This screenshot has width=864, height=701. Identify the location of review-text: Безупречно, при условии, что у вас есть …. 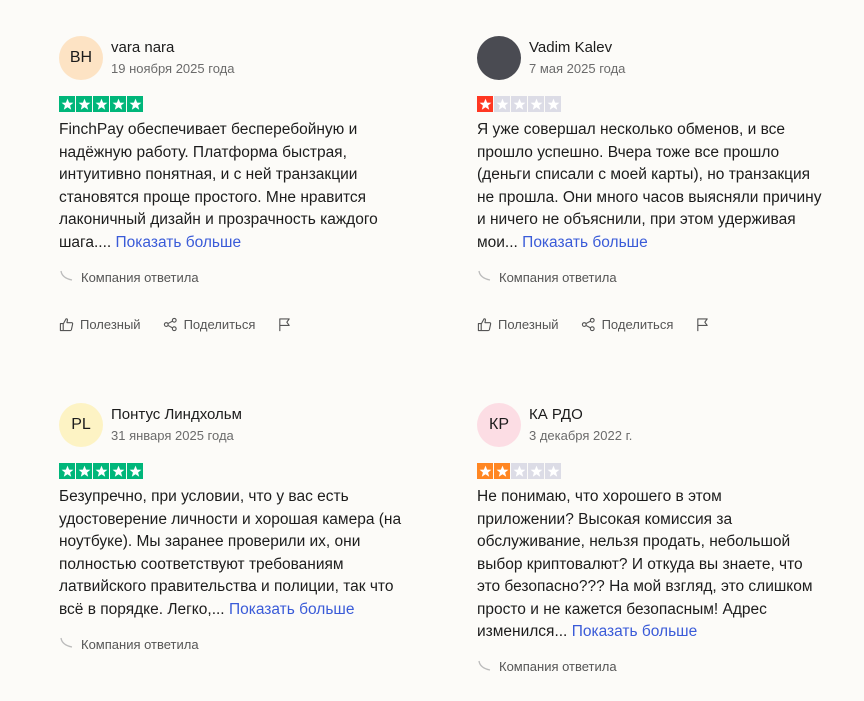
(231, 553).